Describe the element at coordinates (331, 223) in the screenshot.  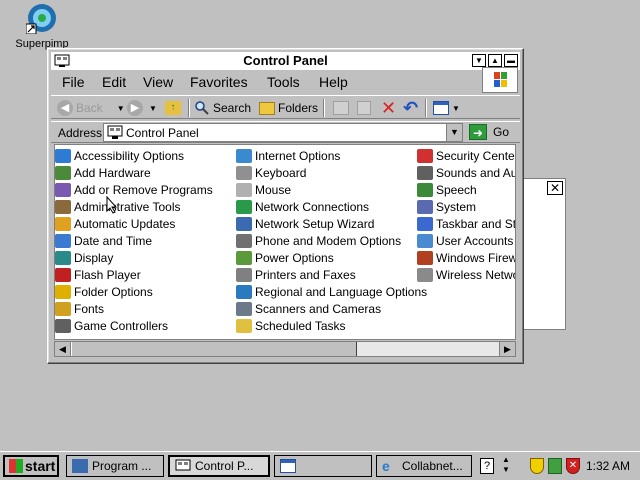
I see `list-item: Network Setup Wizard` at that location.